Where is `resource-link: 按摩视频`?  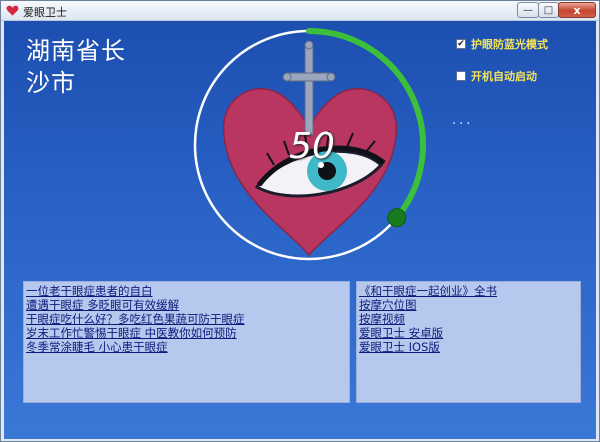 resource-link: 按摩视频 is located at coordinates (468, 319).